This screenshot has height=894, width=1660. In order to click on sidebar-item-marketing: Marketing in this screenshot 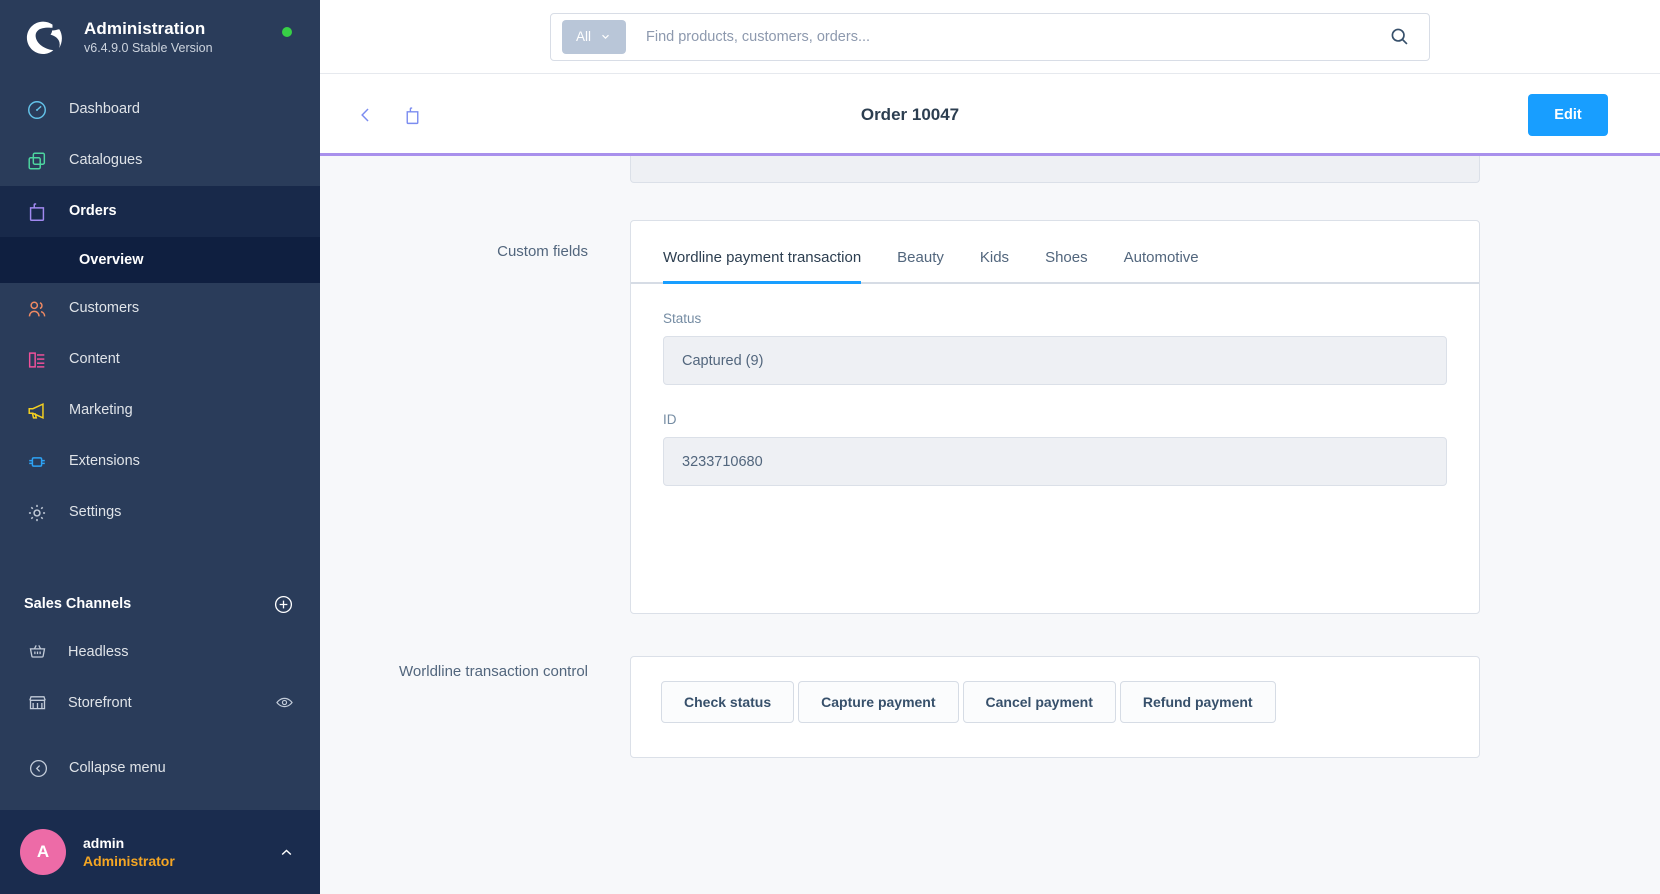, I will do `click(160, 410)`.